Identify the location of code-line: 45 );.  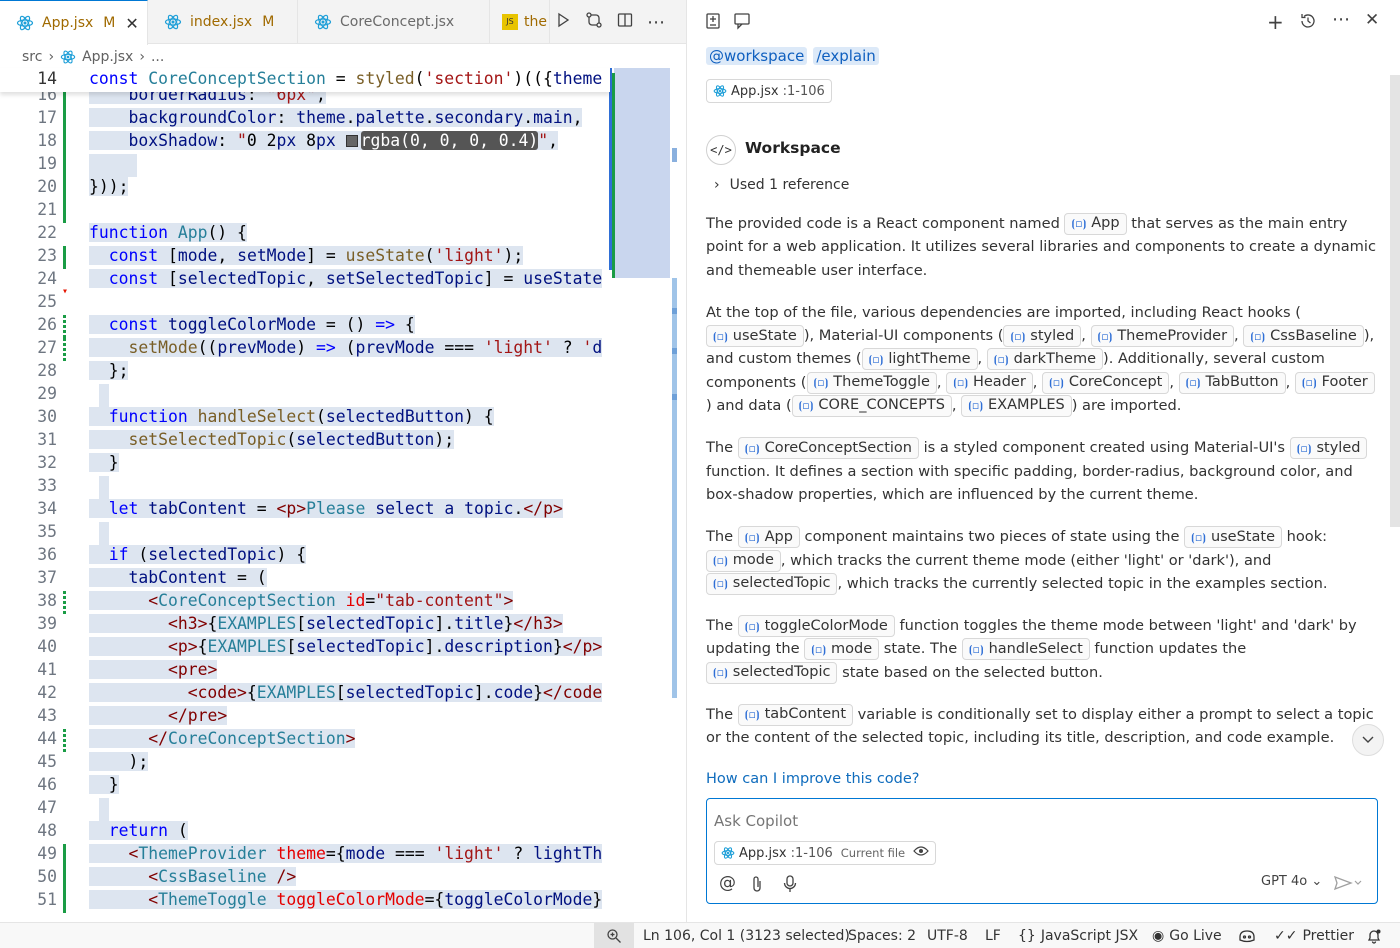
(305, 763).